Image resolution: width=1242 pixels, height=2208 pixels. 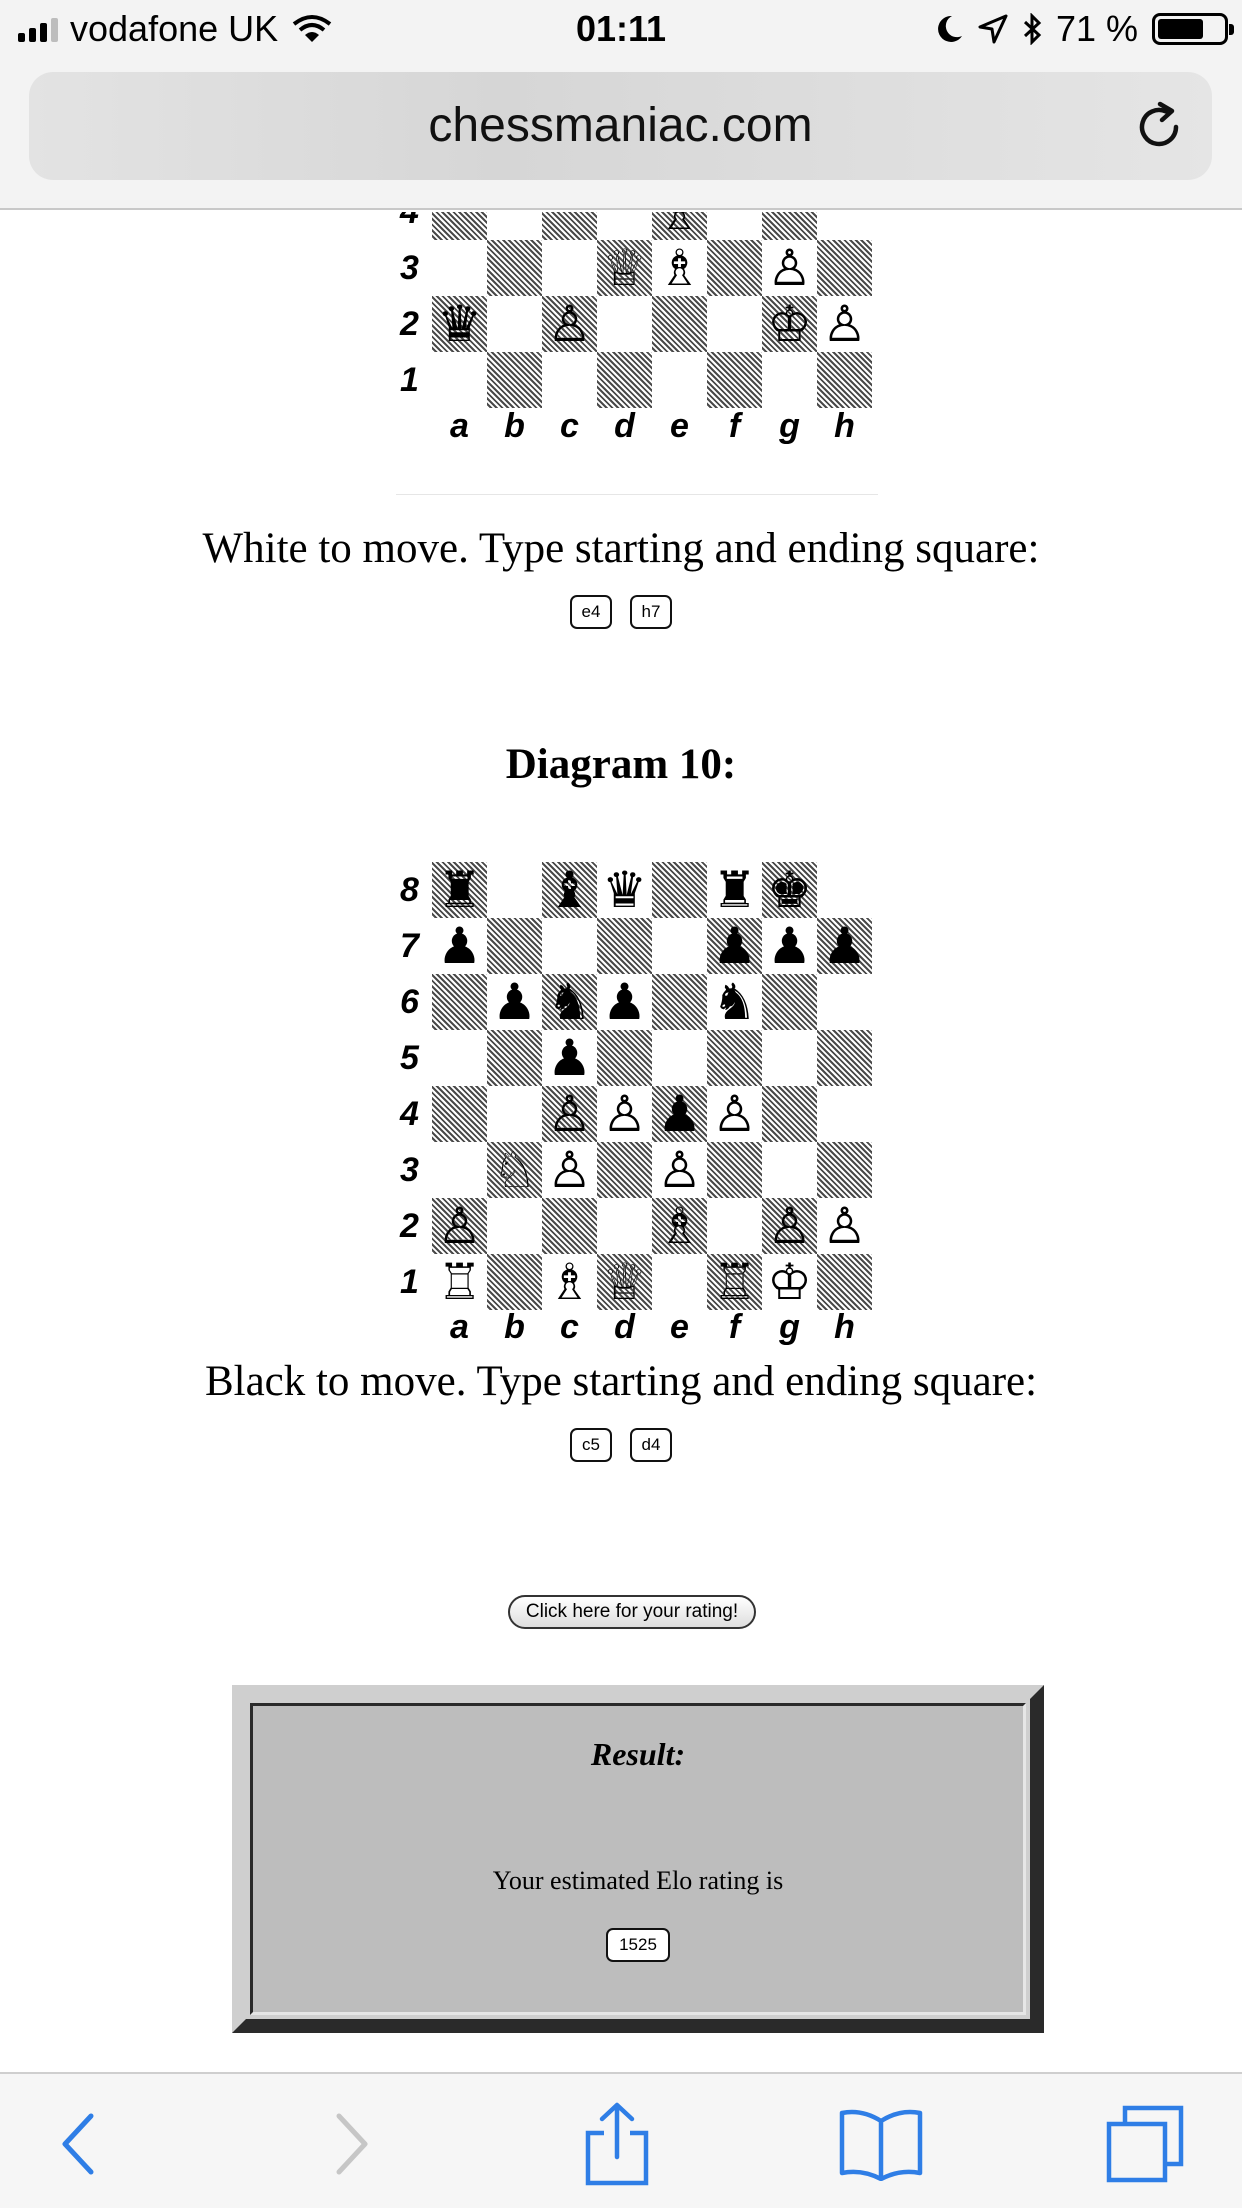 I want to click on square-f5, so click(x=734, y=1058).